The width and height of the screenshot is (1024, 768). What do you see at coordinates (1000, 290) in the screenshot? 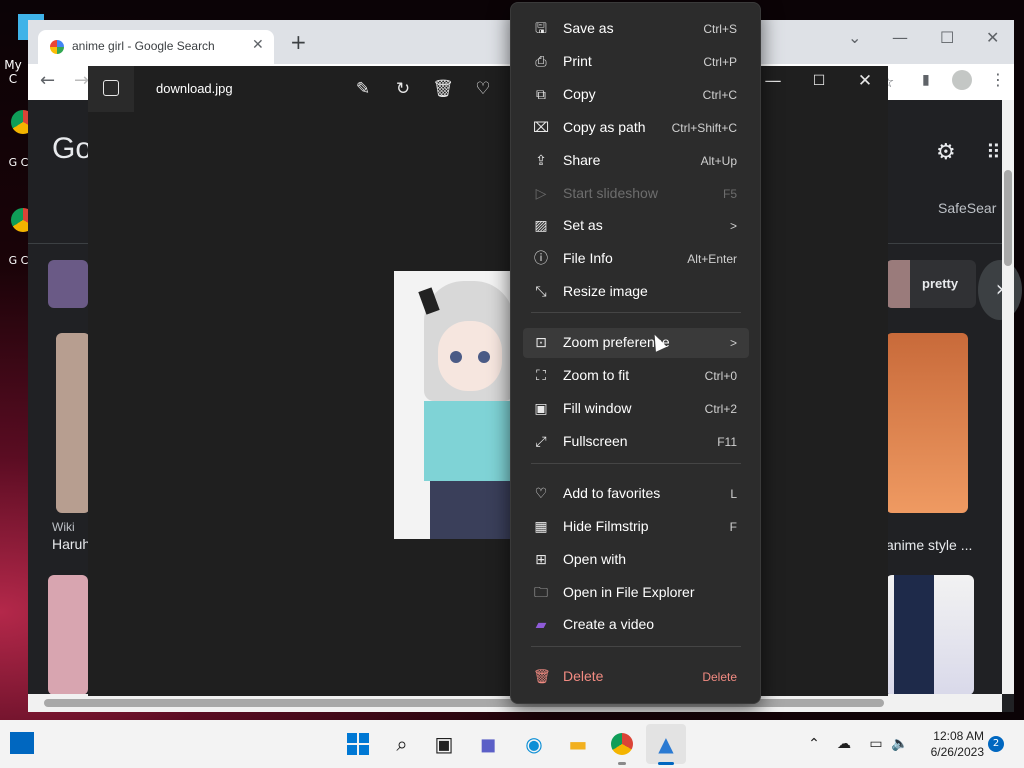
I see `chevron-right-icon: ›` at bounding box center [1000, 290].